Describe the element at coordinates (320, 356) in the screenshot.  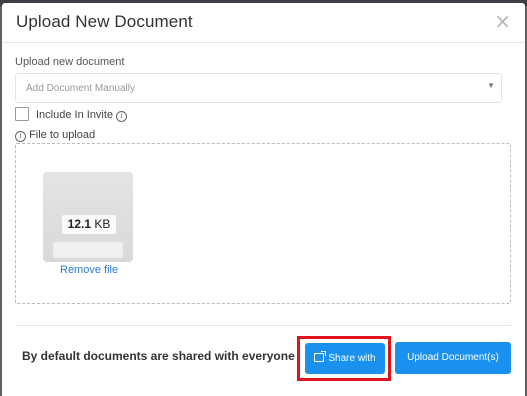
I see `share-icon` at that location.